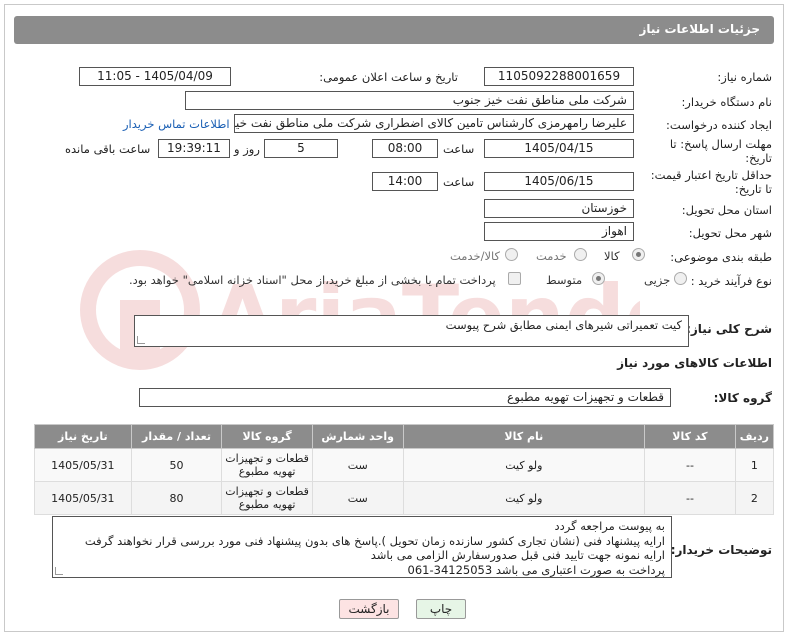 This screenshot has width=788, height=636. Describe the element at coordinates (559, 181) in the screenshot. I see `price-date-field: 1405/06/15` at that location.